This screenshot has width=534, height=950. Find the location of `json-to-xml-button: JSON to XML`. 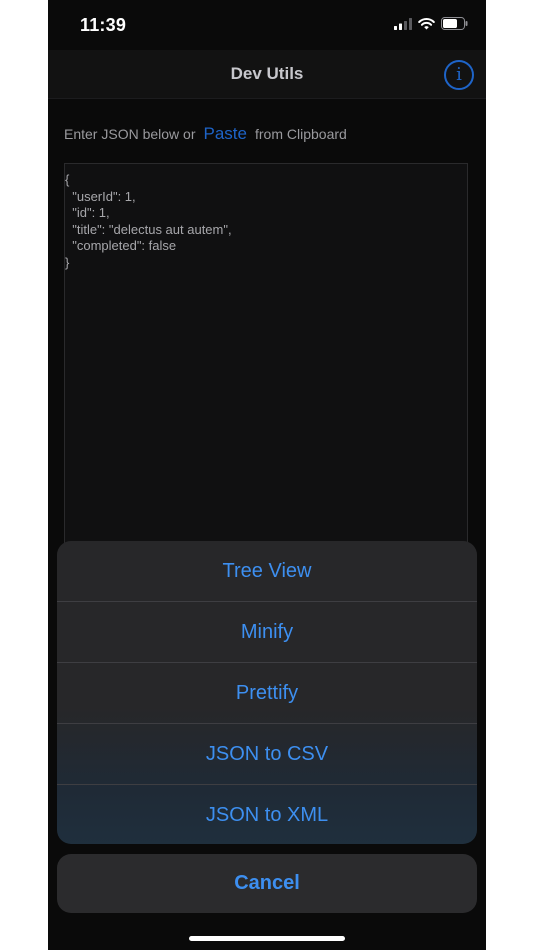

json-to-xml-button: JSON to XML is located at coordinates (267, 814).